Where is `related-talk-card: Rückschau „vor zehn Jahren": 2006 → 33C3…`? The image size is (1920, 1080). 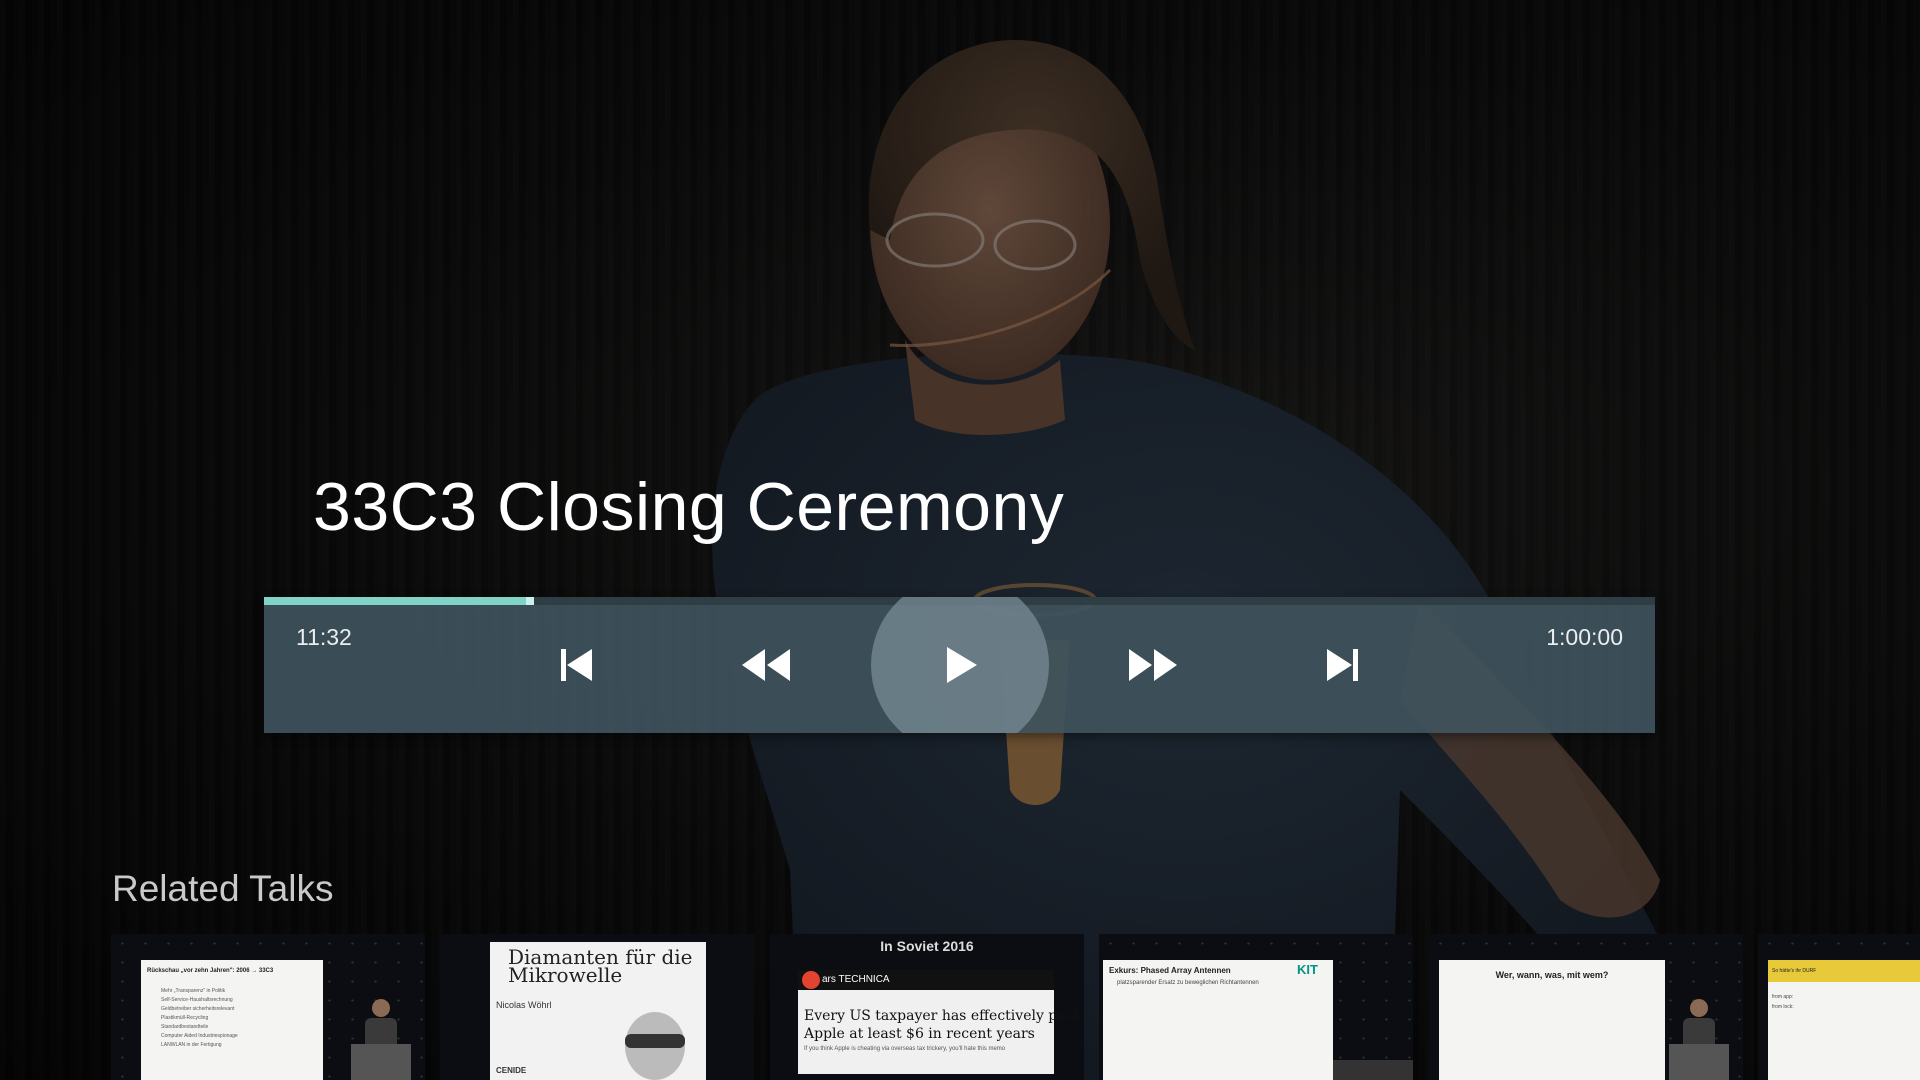
related-talk-card: Rückschau „vor zehn Jahren": 2006 → 33C3… is located at coordinates (268, 1007).